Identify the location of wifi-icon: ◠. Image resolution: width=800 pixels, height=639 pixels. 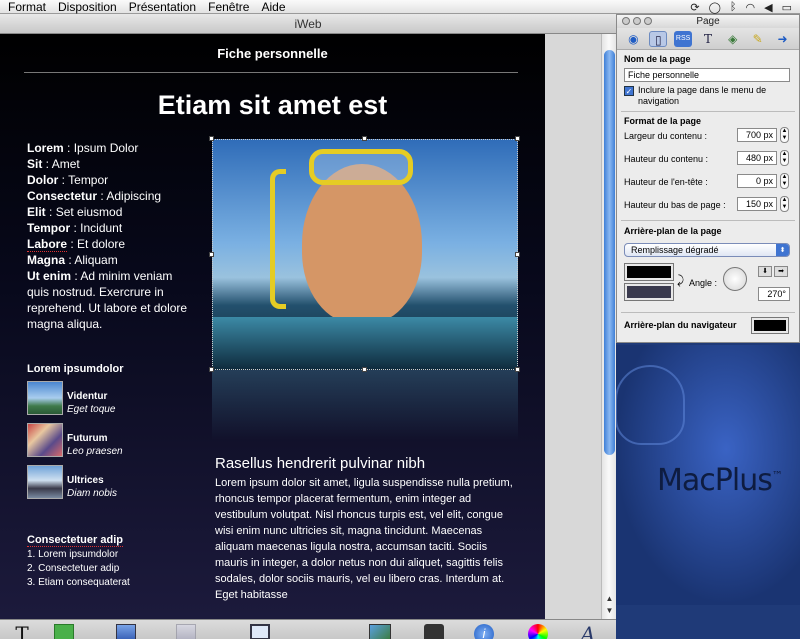
(751, 7).